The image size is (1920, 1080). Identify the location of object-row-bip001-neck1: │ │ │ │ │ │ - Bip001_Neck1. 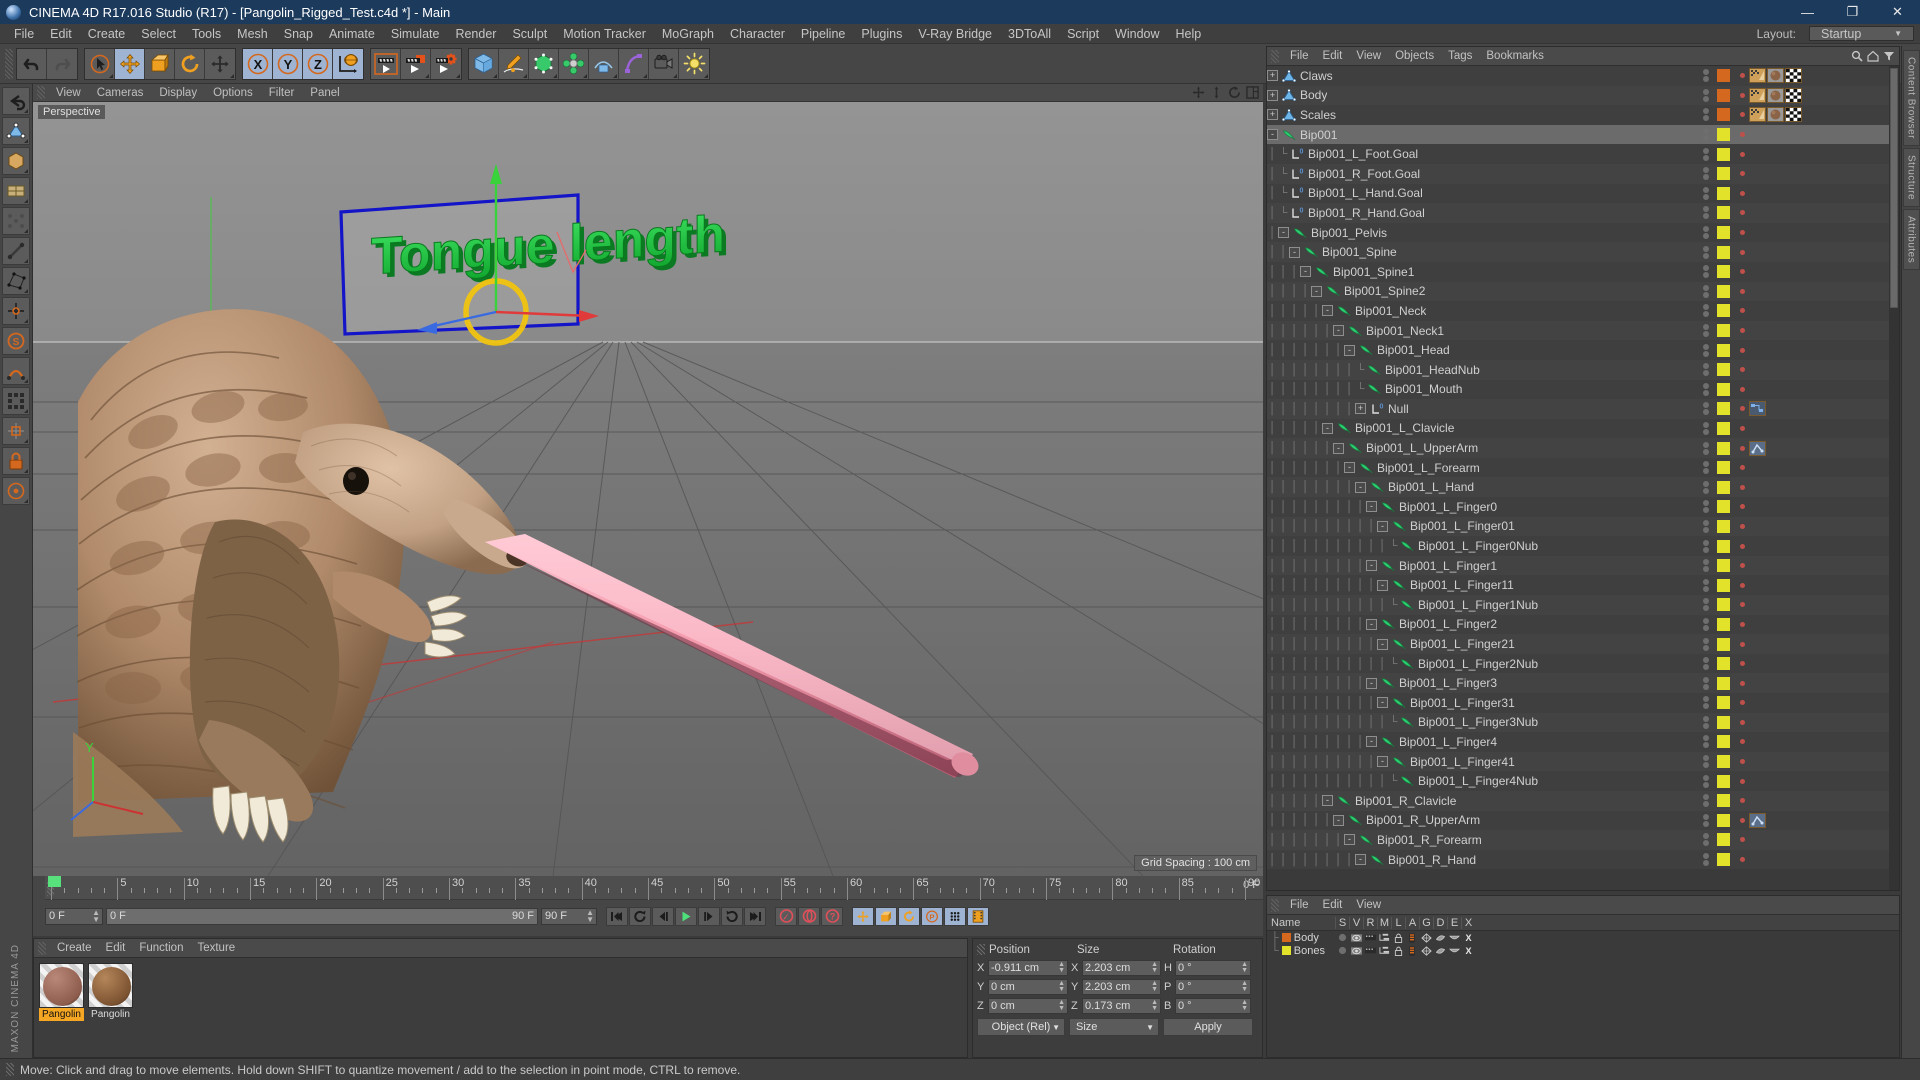
(1583, 330).